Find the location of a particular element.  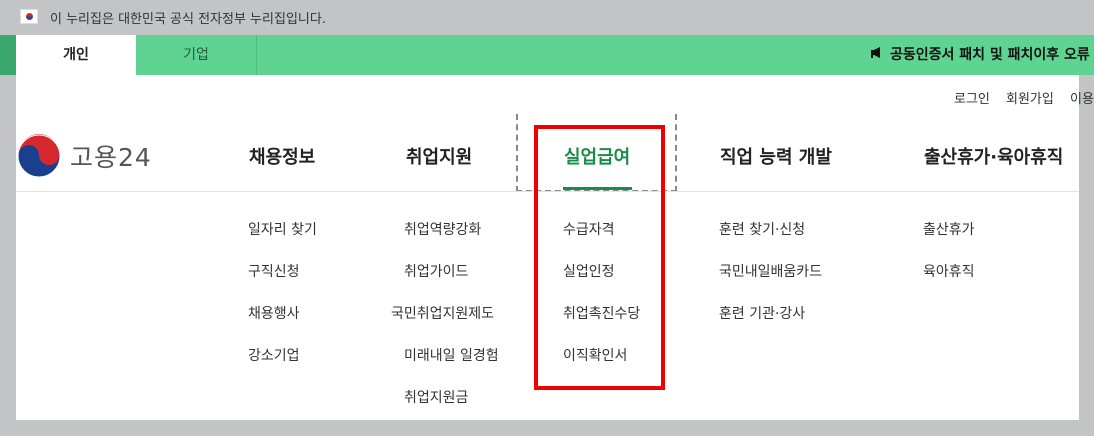

sub-leave-2: 육아휴직 is located at coordinates (949, 271).